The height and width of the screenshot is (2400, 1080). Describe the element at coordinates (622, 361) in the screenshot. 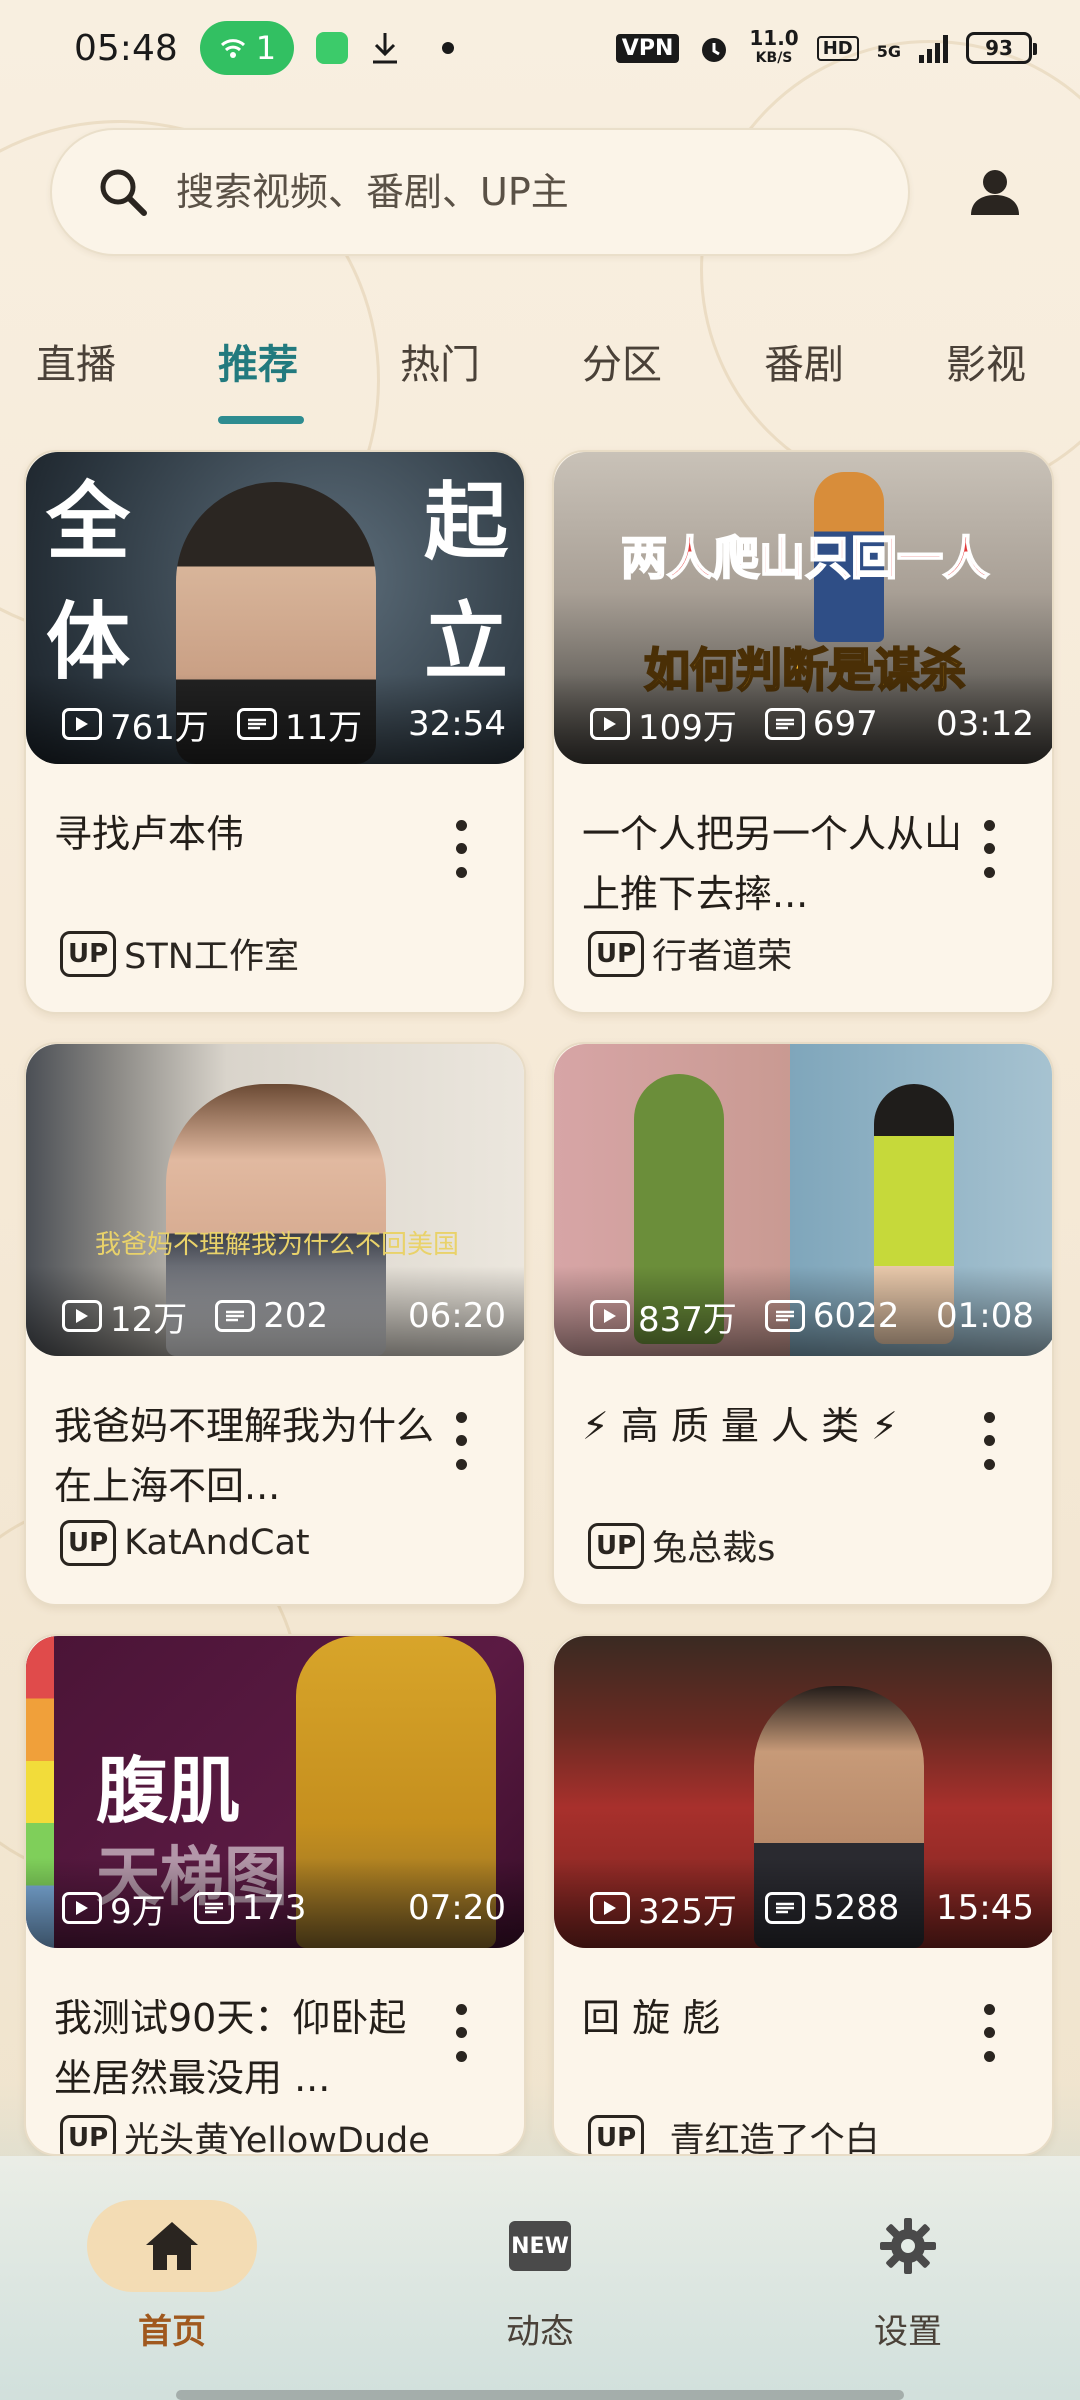

I see `tab-zones: 分区` at that location.